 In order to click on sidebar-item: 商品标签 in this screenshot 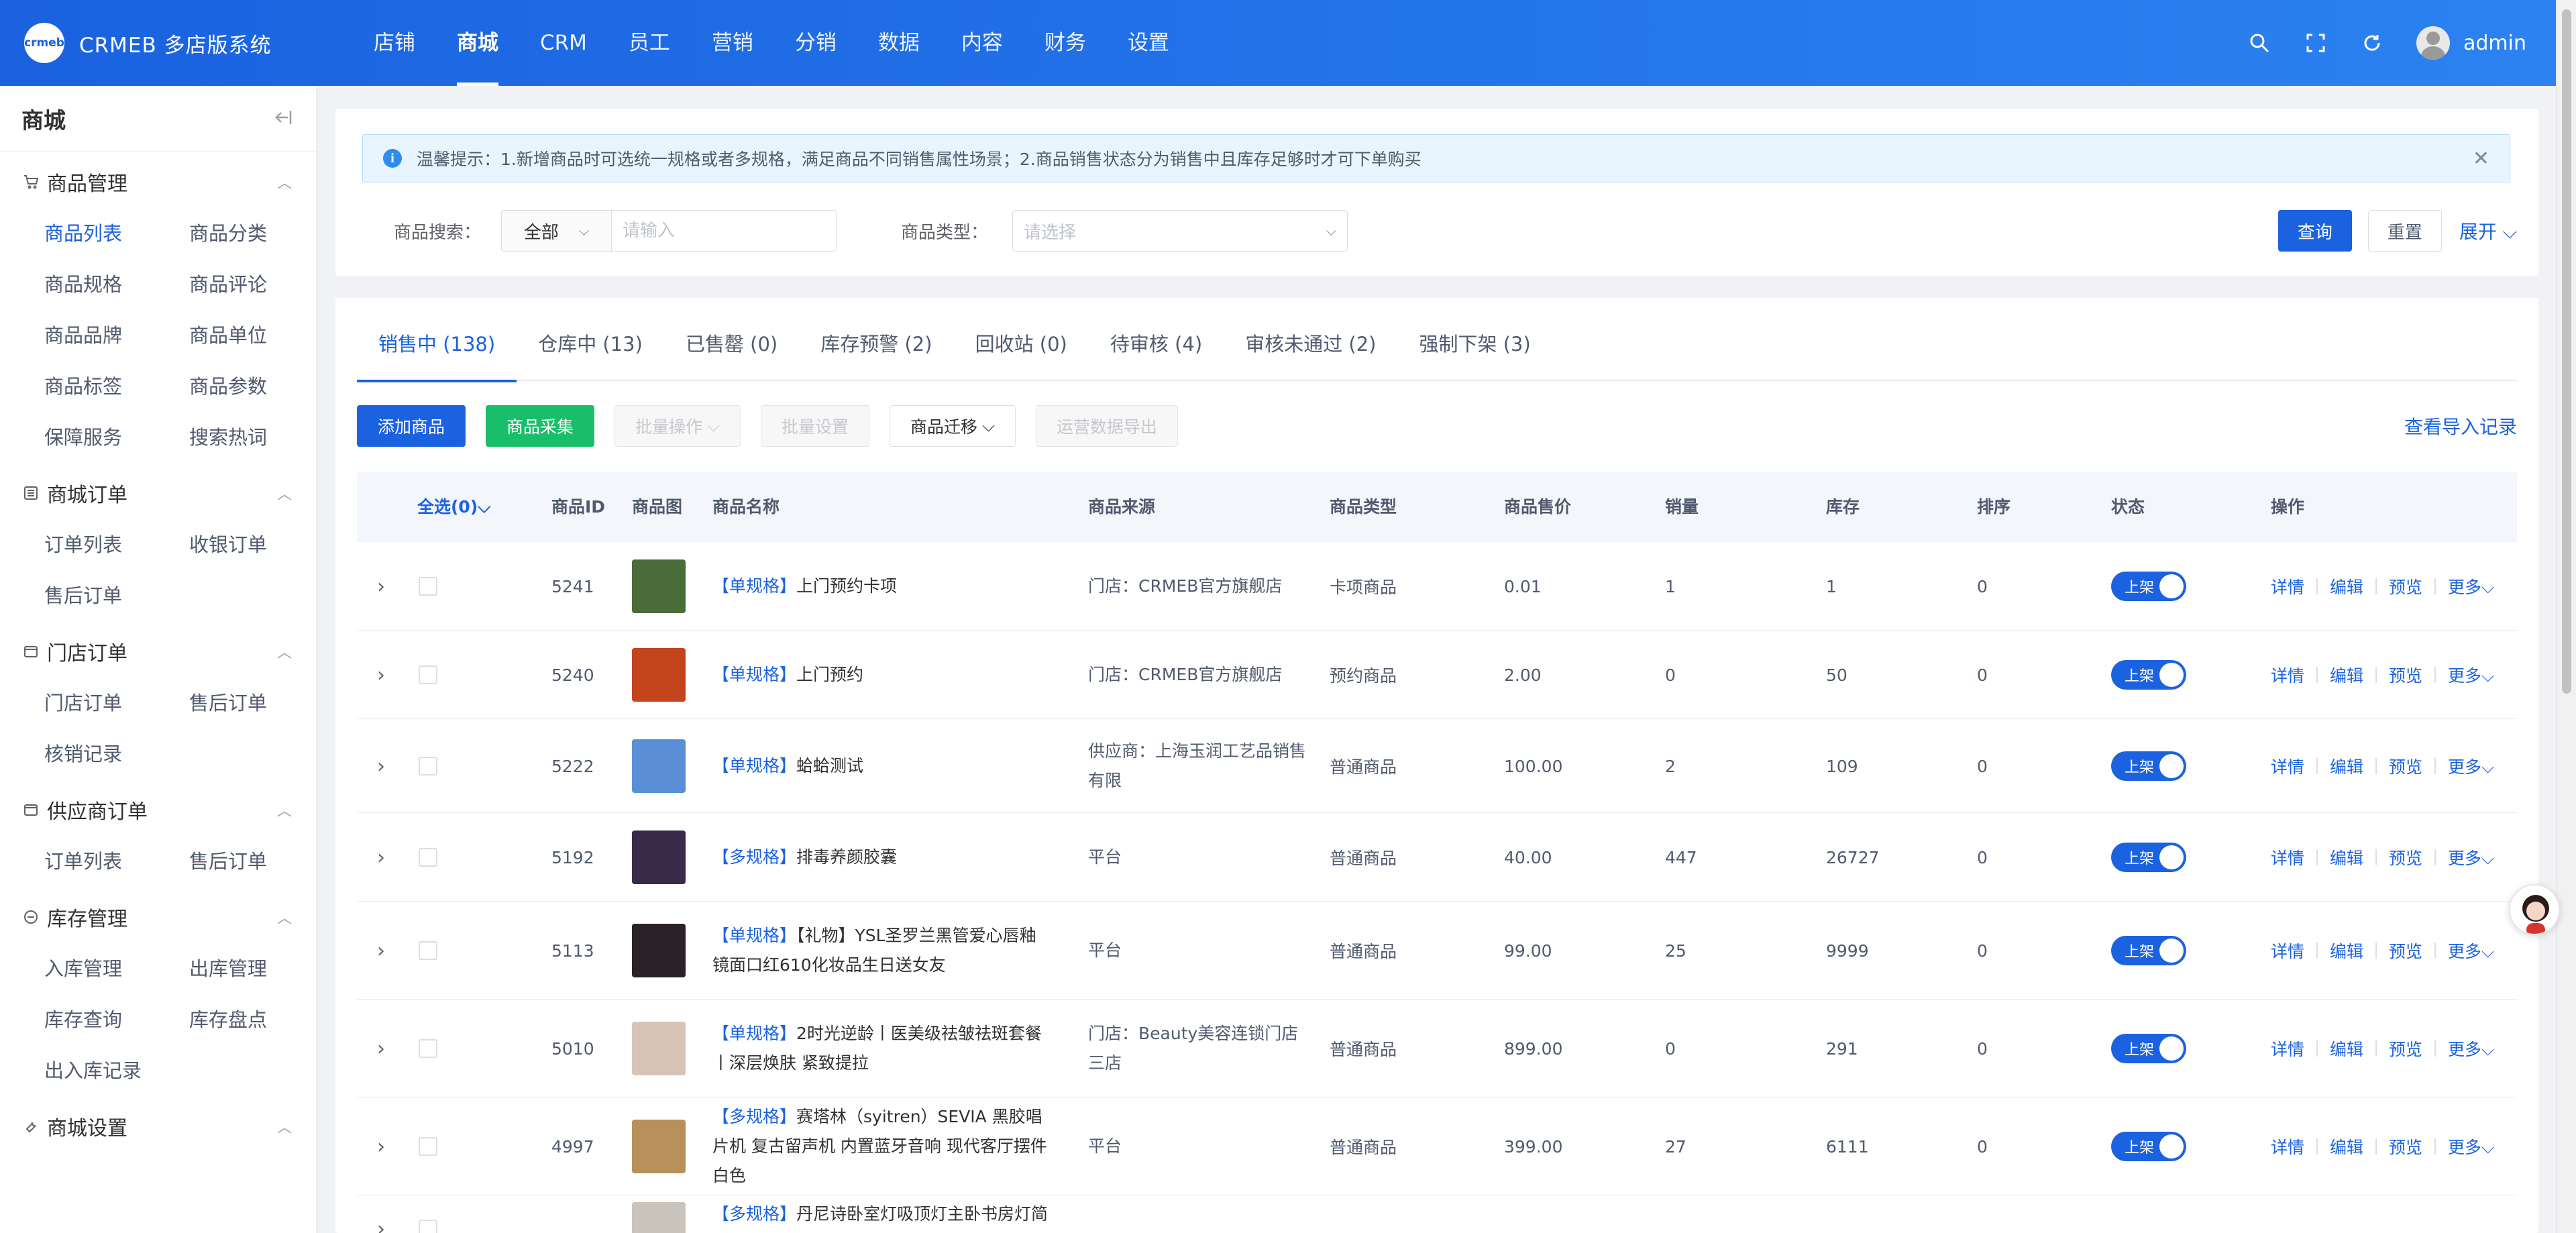, I will do `click(116, 386)`.